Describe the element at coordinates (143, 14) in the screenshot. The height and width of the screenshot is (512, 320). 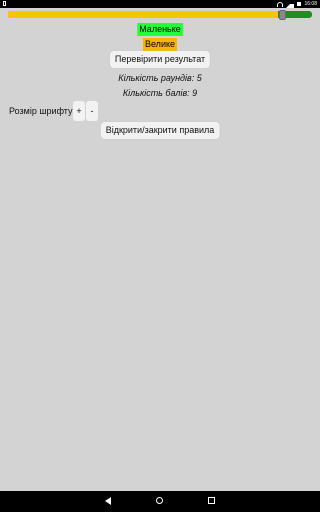
I see `slider-track-filled` at that location.